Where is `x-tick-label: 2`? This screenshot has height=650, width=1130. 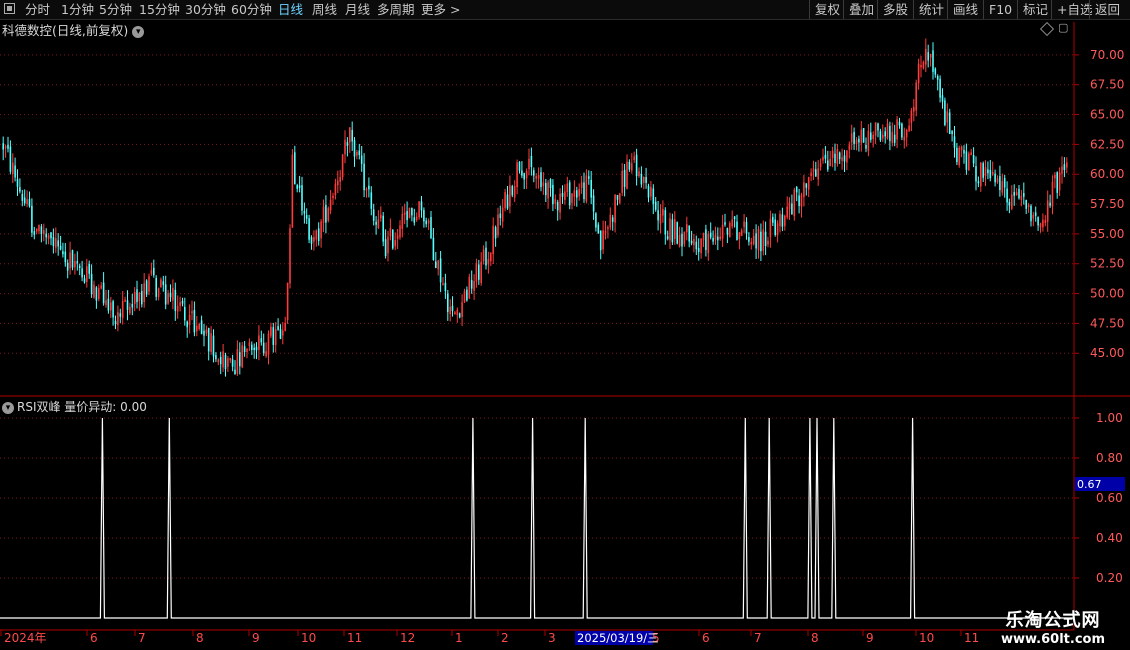 x-tick-label: 2 is located at coordinates (505, 638).